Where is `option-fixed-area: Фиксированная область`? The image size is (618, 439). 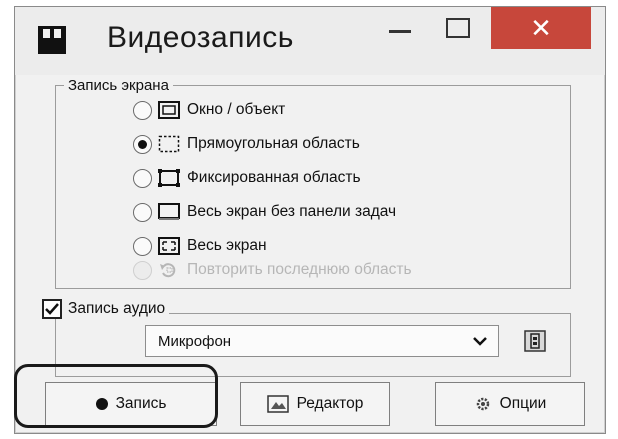
option-fixed-area: Фиксированная область is located at coordinates (247, 178).